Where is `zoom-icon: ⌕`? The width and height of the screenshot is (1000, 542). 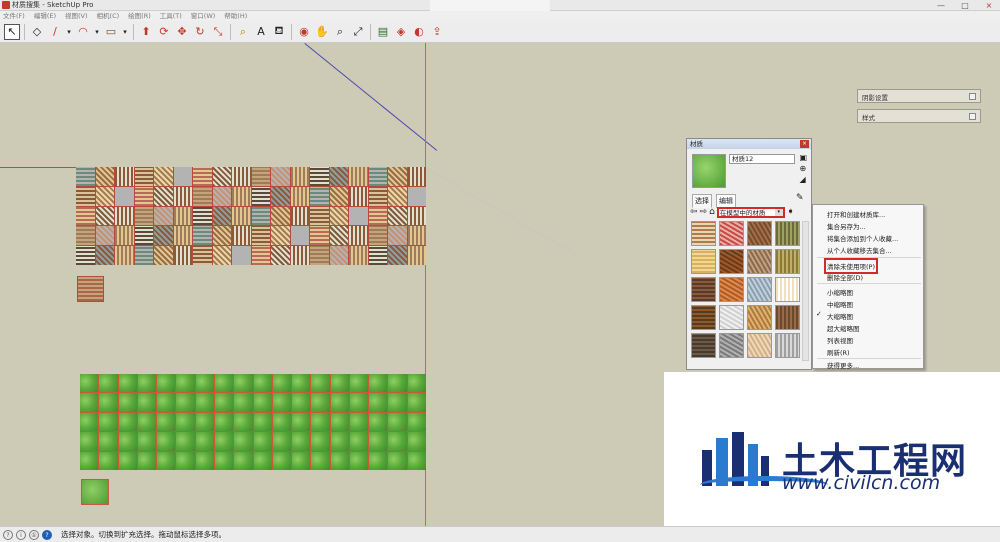
zoom-icon: ⌕ is located at coordinates (340, 32).